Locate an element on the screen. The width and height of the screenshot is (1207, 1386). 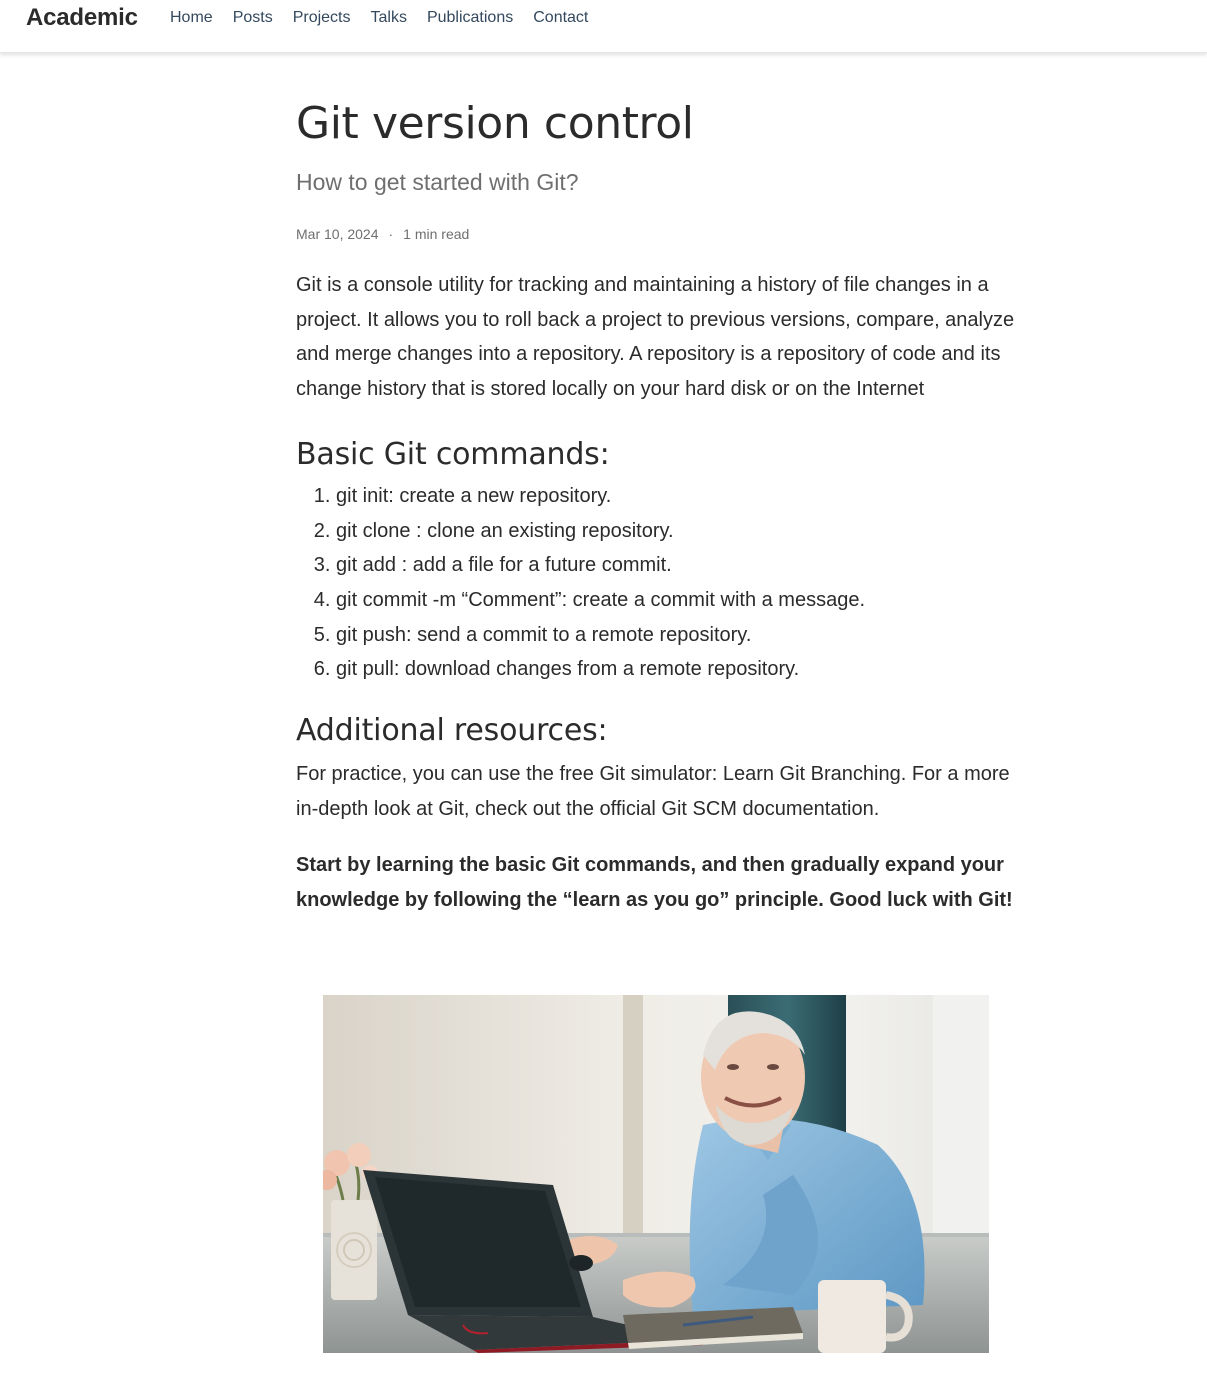
article-date: Mar 10, 2024 is located at coordinates (337, 234).